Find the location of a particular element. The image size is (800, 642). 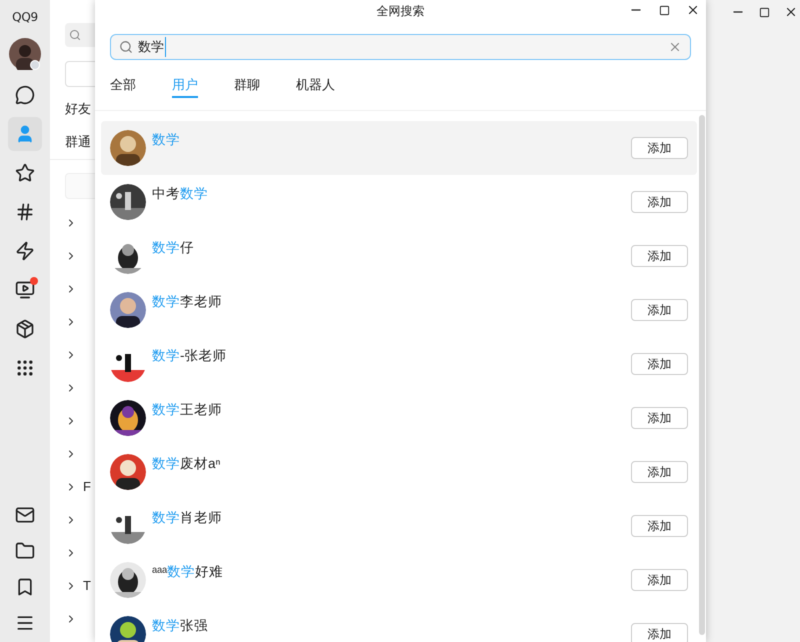

user-result-row: 数学李老师 添加 is located at coordinates (399, 310).